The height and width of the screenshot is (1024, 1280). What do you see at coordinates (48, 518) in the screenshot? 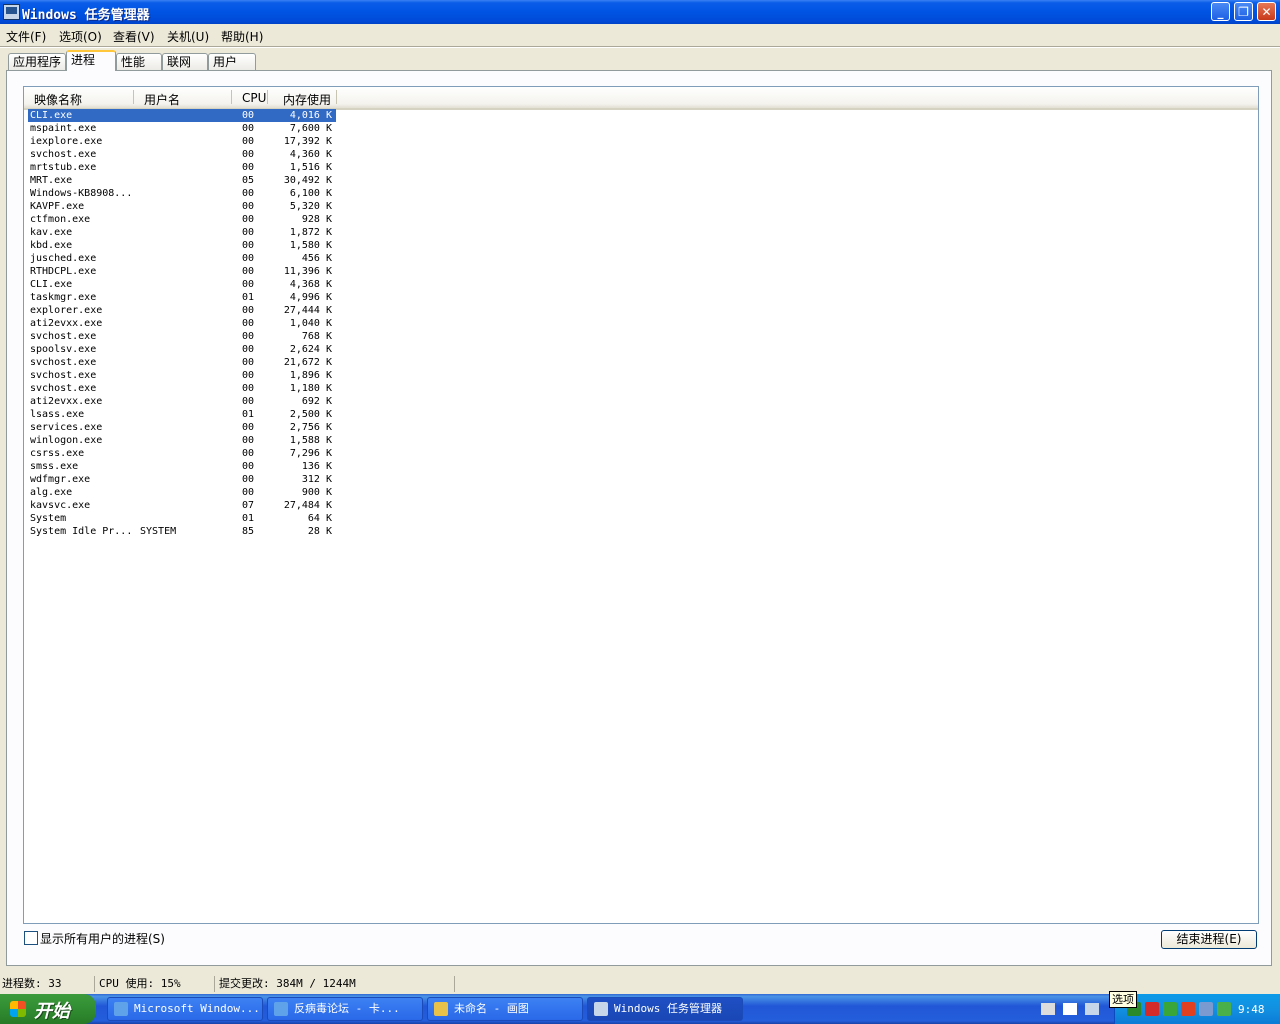
I see `process-name: System` at bounding box center [48, 518].